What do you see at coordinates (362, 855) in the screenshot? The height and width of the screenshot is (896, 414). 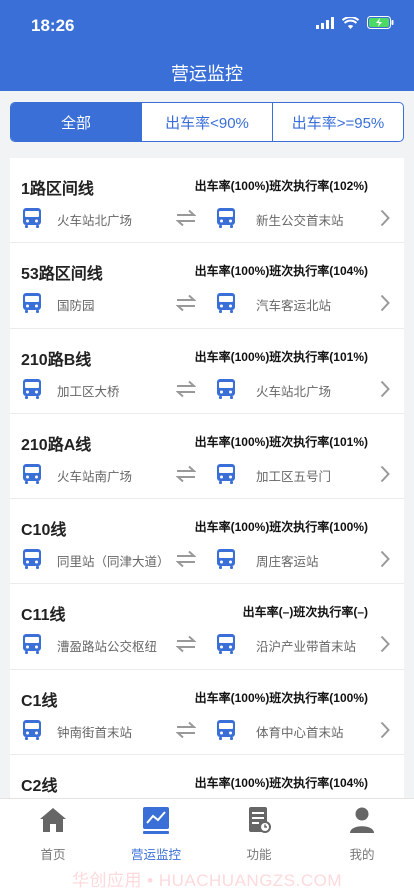 I see `tab-mine-label: 我的` at bounding box center [362, 855].